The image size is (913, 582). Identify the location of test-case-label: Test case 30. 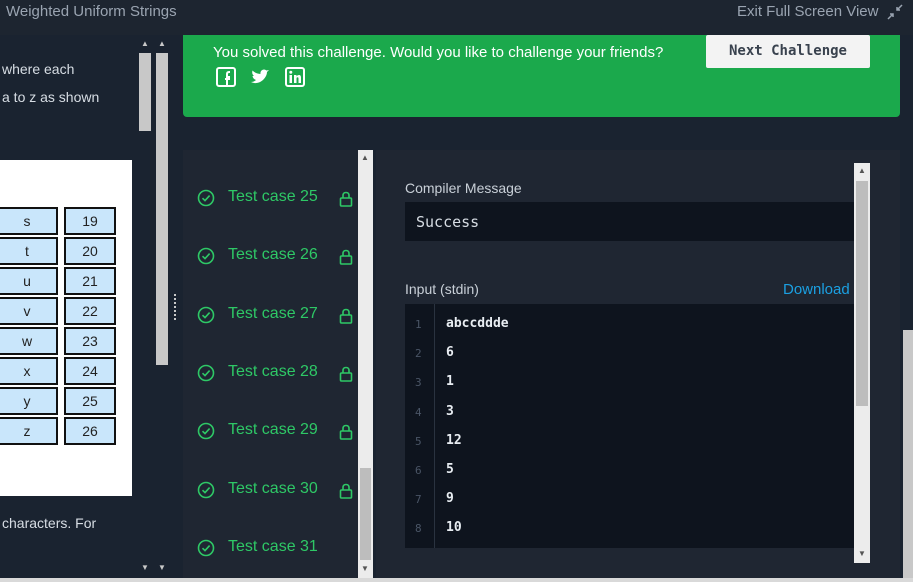
(273, 488).